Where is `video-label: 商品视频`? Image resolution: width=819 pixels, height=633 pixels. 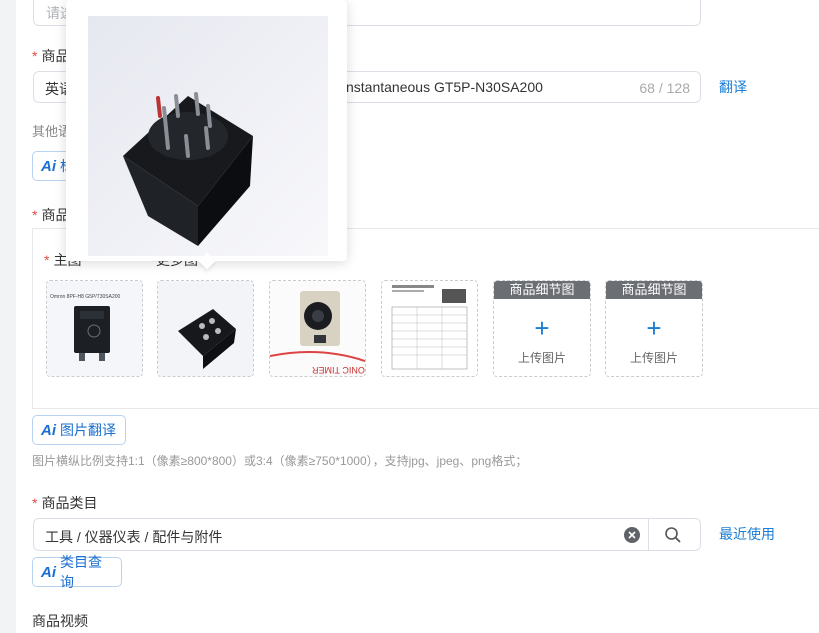 video-label: 商品视频 is located at coordinates (60, 621).